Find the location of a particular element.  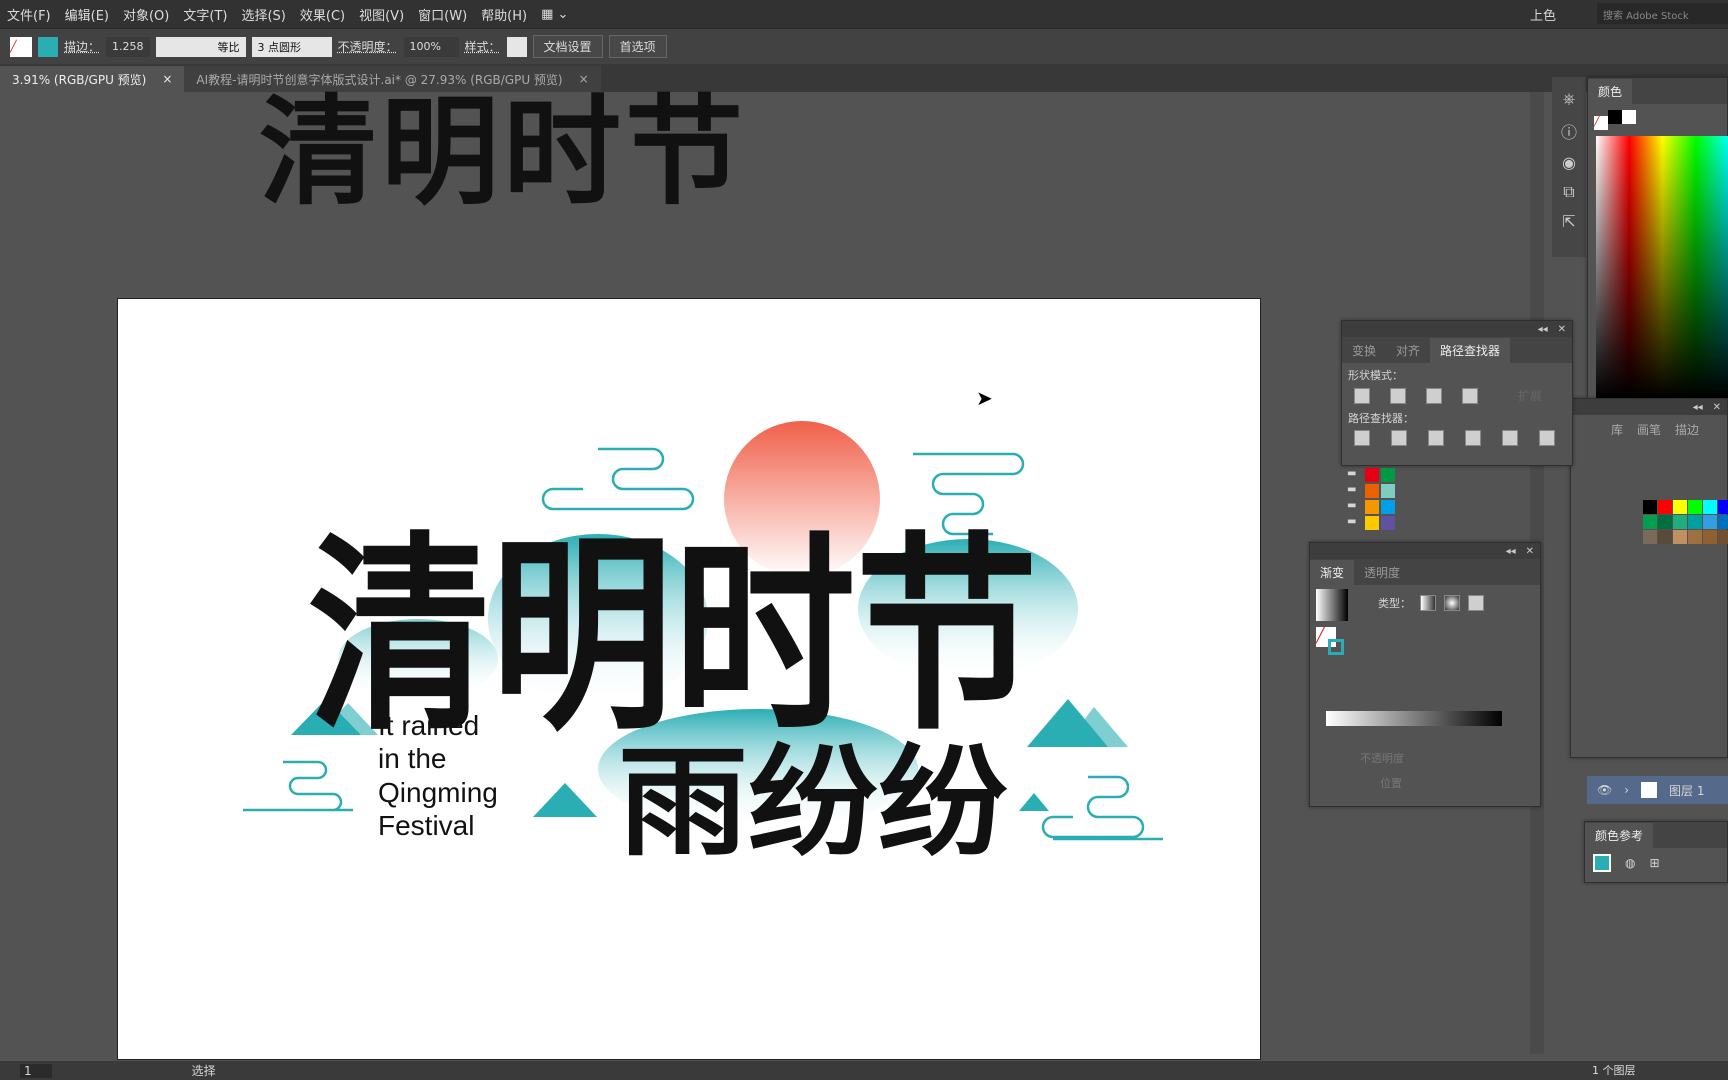

stroke-teal-swatch is located at coordinates (1336, 647).